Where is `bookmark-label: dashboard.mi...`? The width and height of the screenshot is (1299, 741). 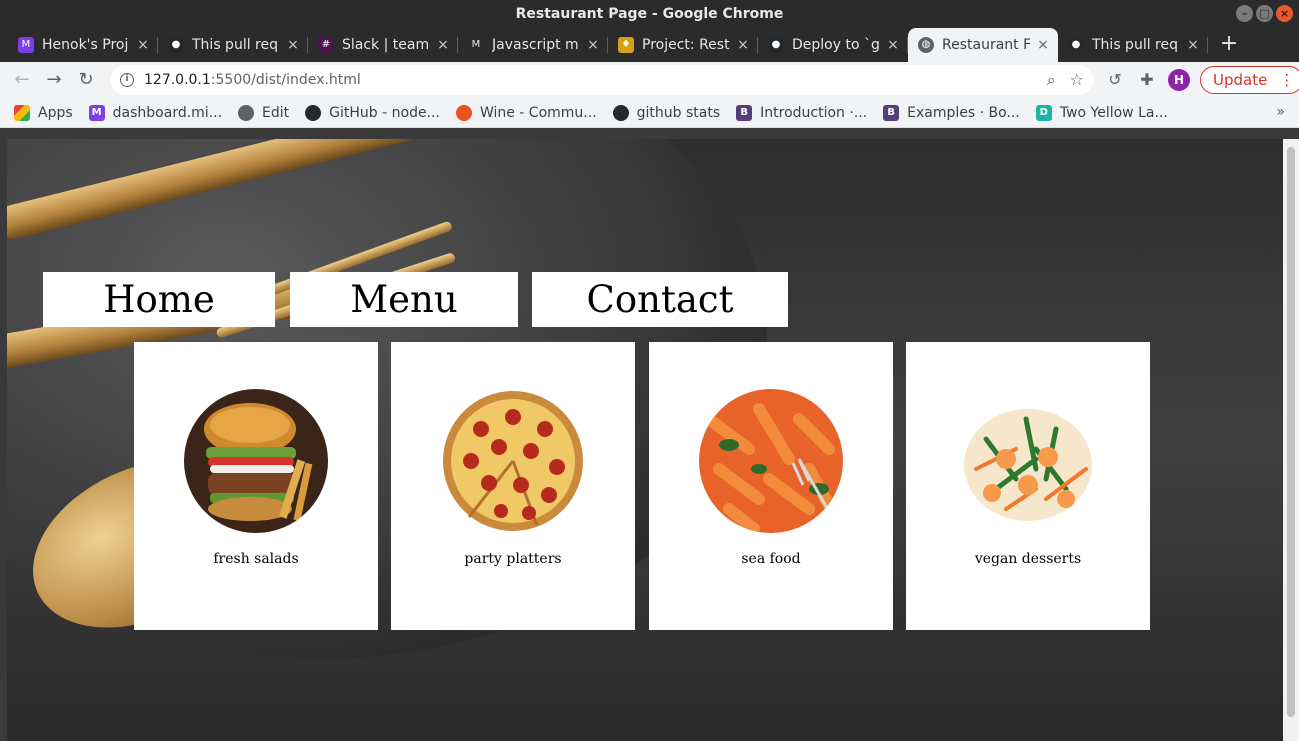
bookmark-label: dashboard.mi... is located at coordinates (167, 112).